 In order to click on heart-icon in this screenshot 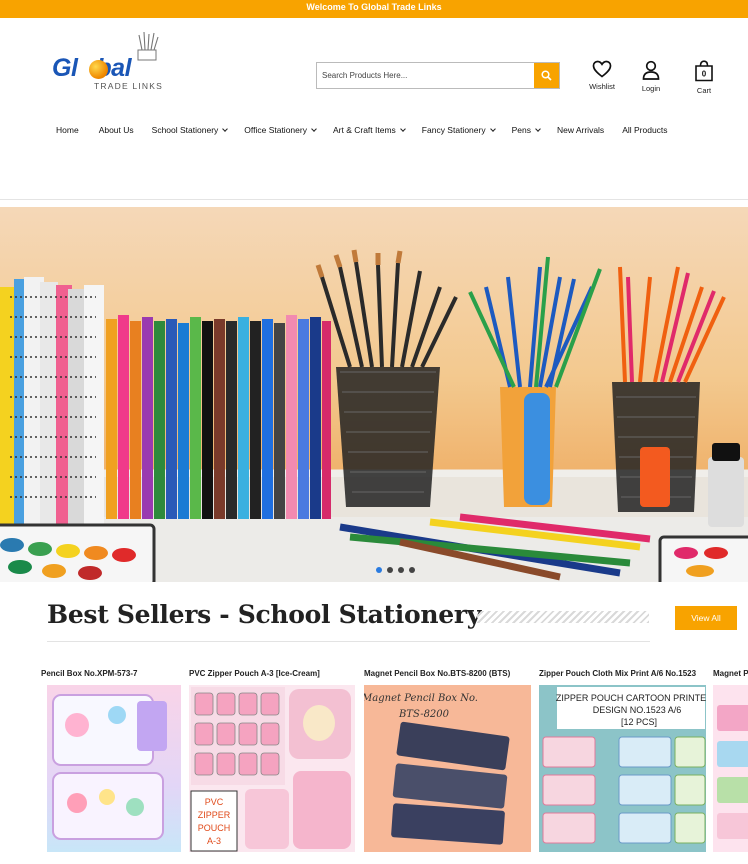, I will do `click(602, 69)`.